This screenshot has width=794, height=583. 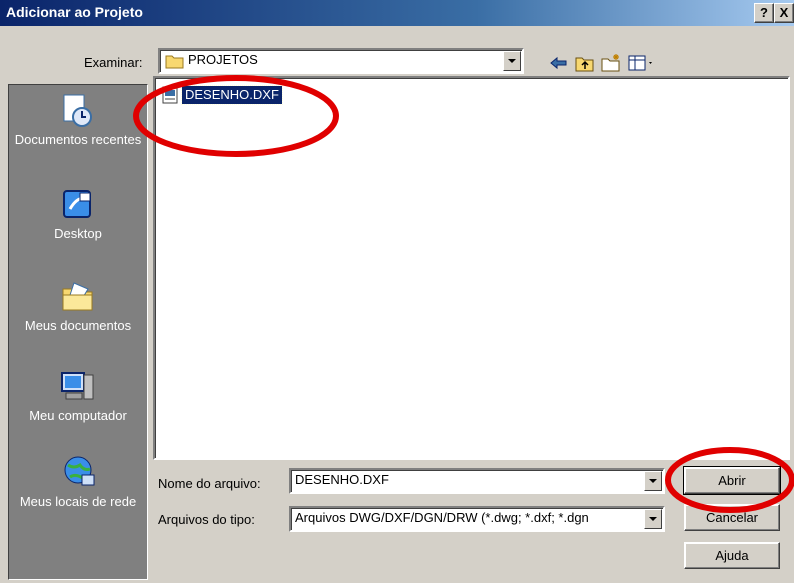 What do you see at coordinates (341, 61) in the screenshot?
I see `lookin-combo: PROJETOS` at bounding box center [341, 61].